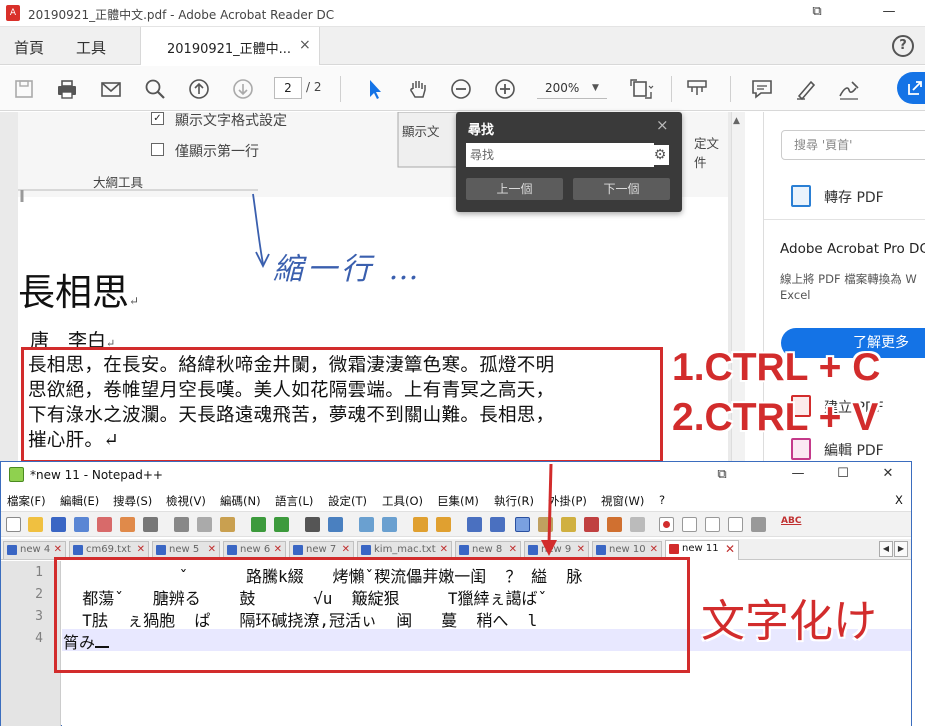 The image size is (925, 726). Describe the element at coordinates (549, 509) in the screenshot. I see `paste-arrow` at that location.